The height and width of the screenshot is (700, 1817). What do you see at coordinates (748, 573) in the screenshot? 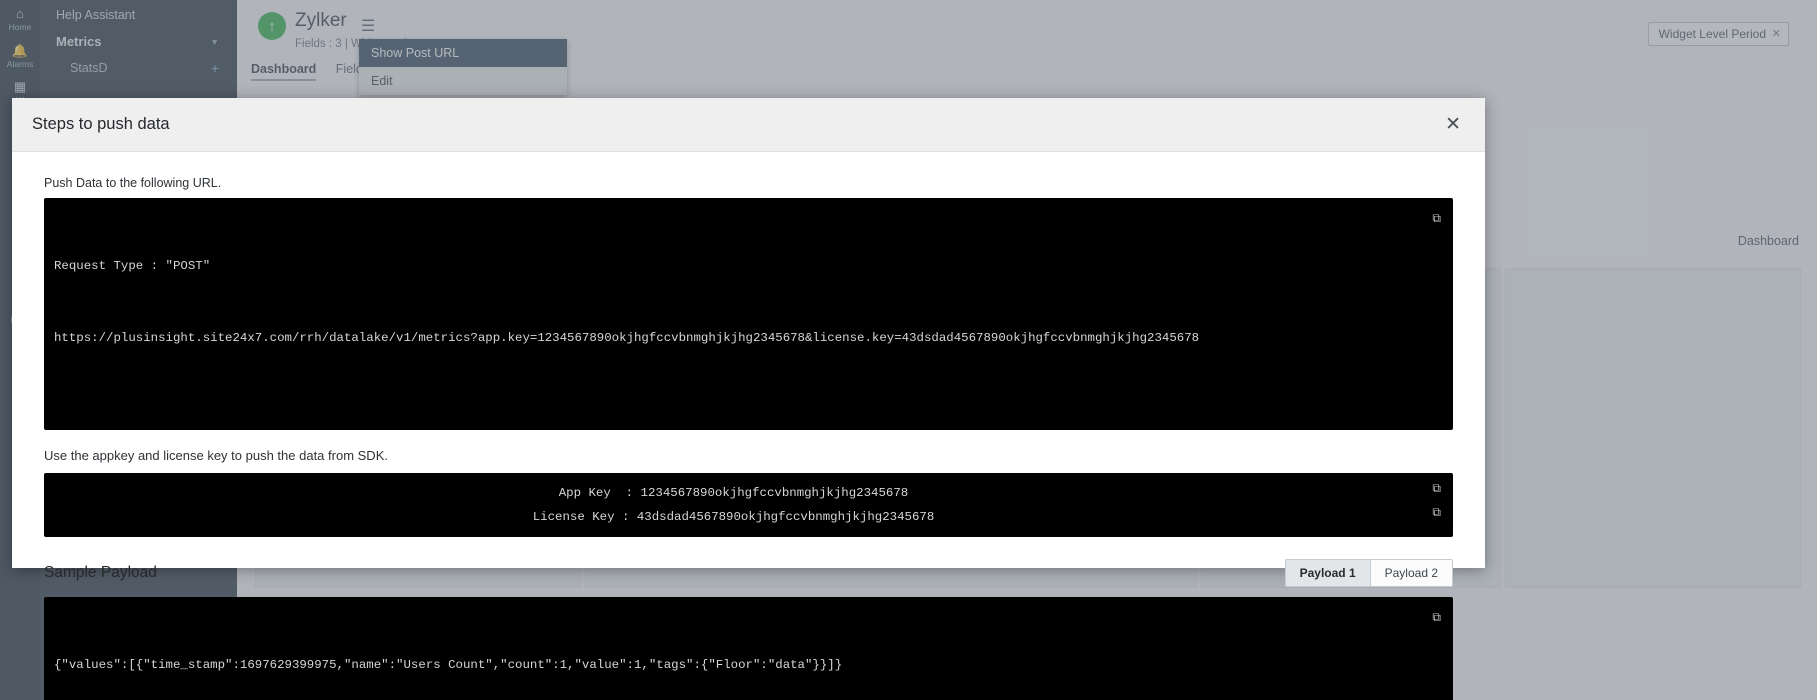
I see `sample-payload-header: Sample Payload Payload 1 Payload 2` at bounding box center [748, 573].